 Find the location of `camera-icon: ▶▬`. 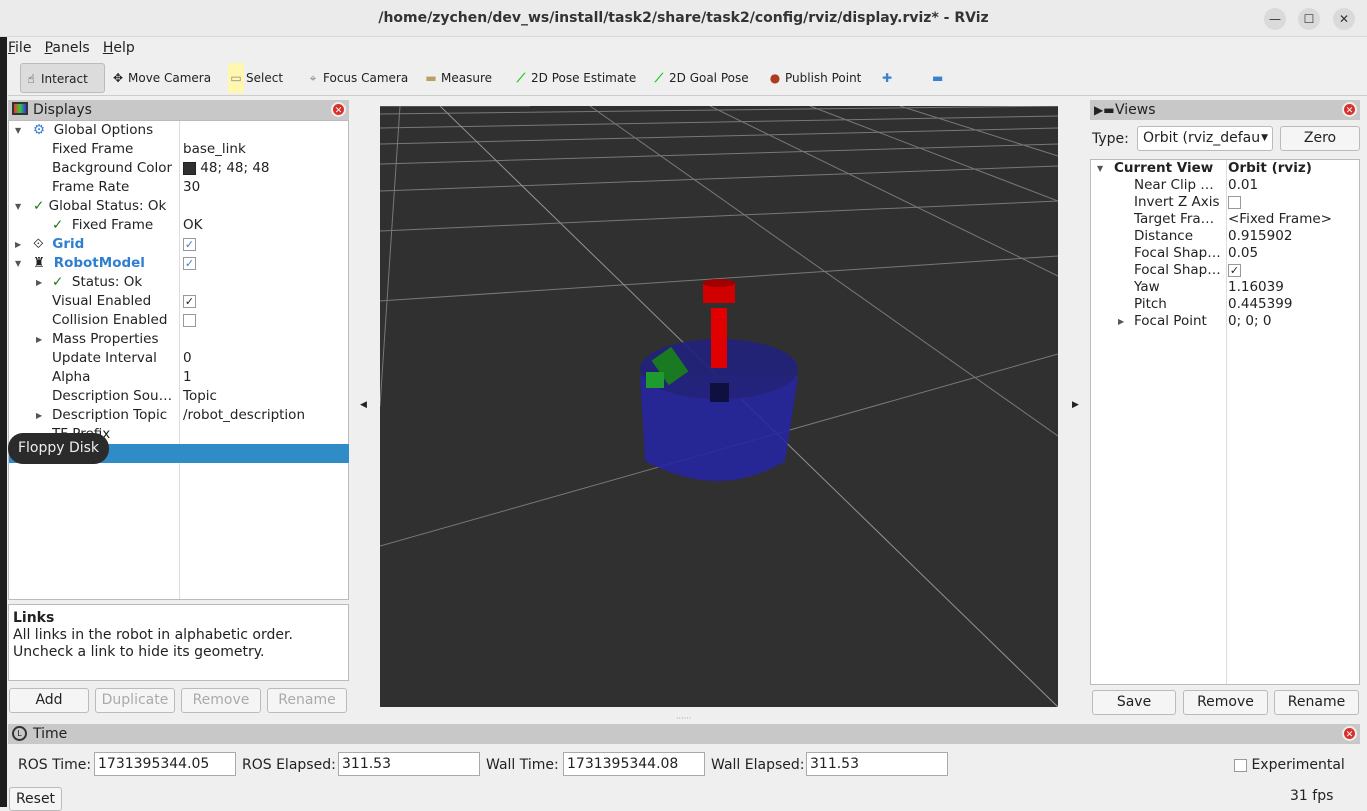

camera-icon: ▶▬ is located at coordinates (1104, 110).